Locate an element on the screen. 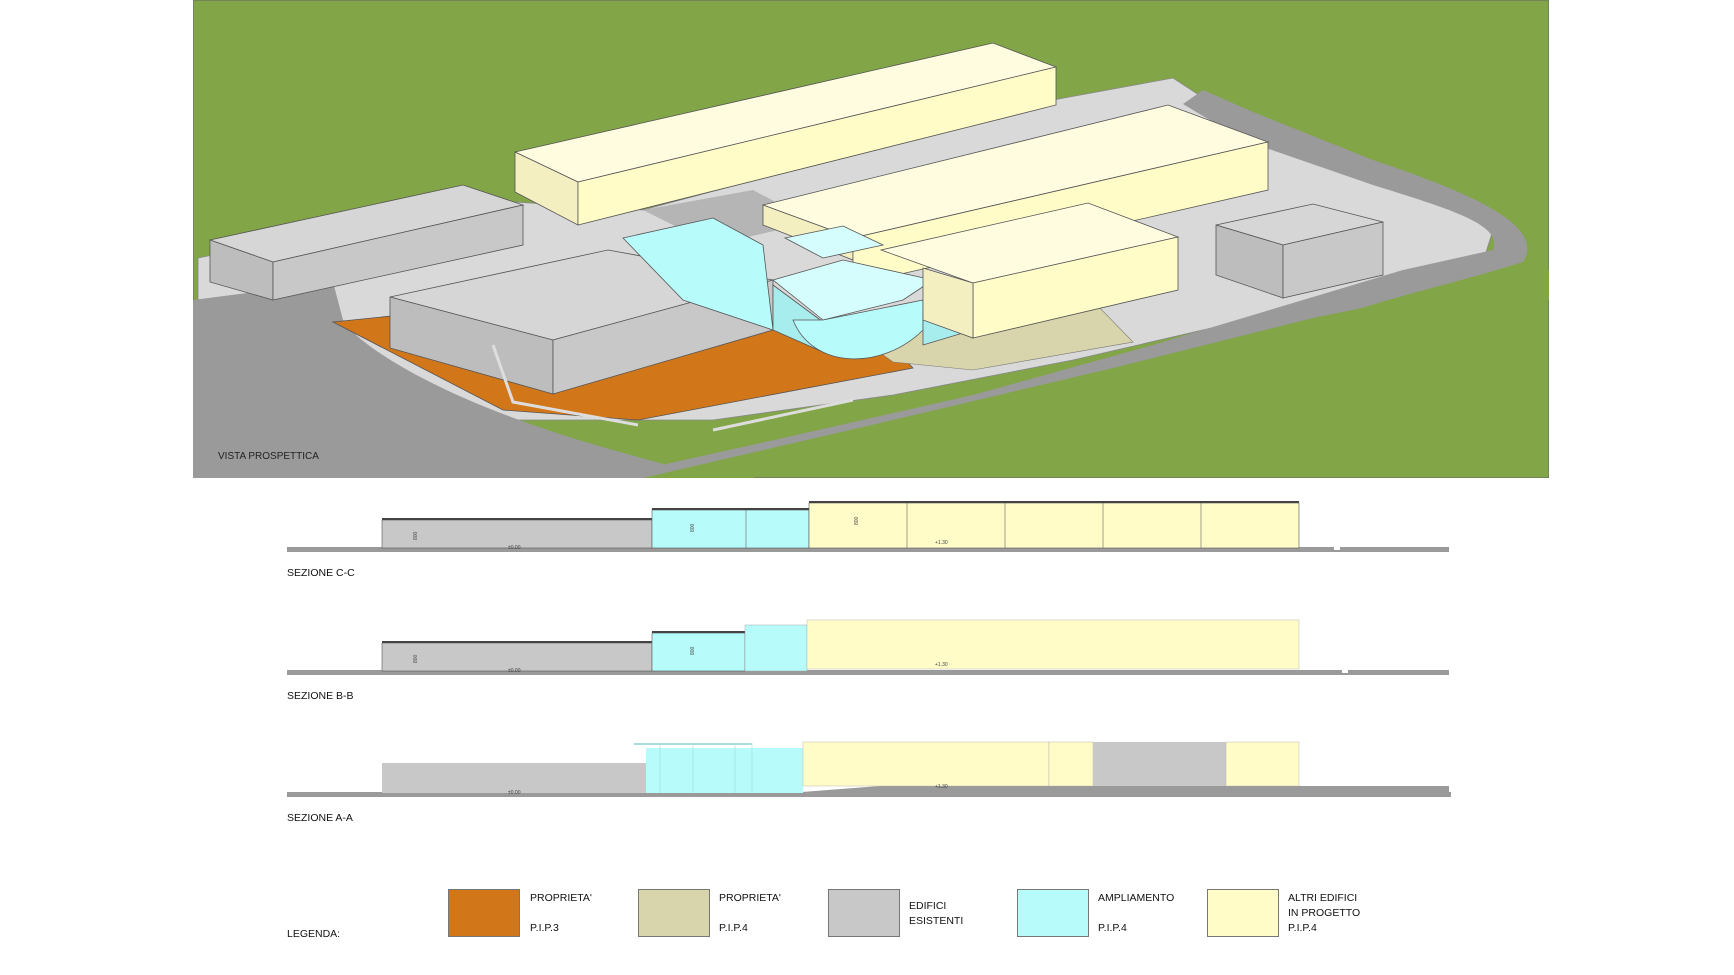 Image resolution: width=1734 pixels, height=975 pixels. section-b-b: 800 800 ±0.00 +1.30 SEZIONE B-B is located at coordinates (867, 660).